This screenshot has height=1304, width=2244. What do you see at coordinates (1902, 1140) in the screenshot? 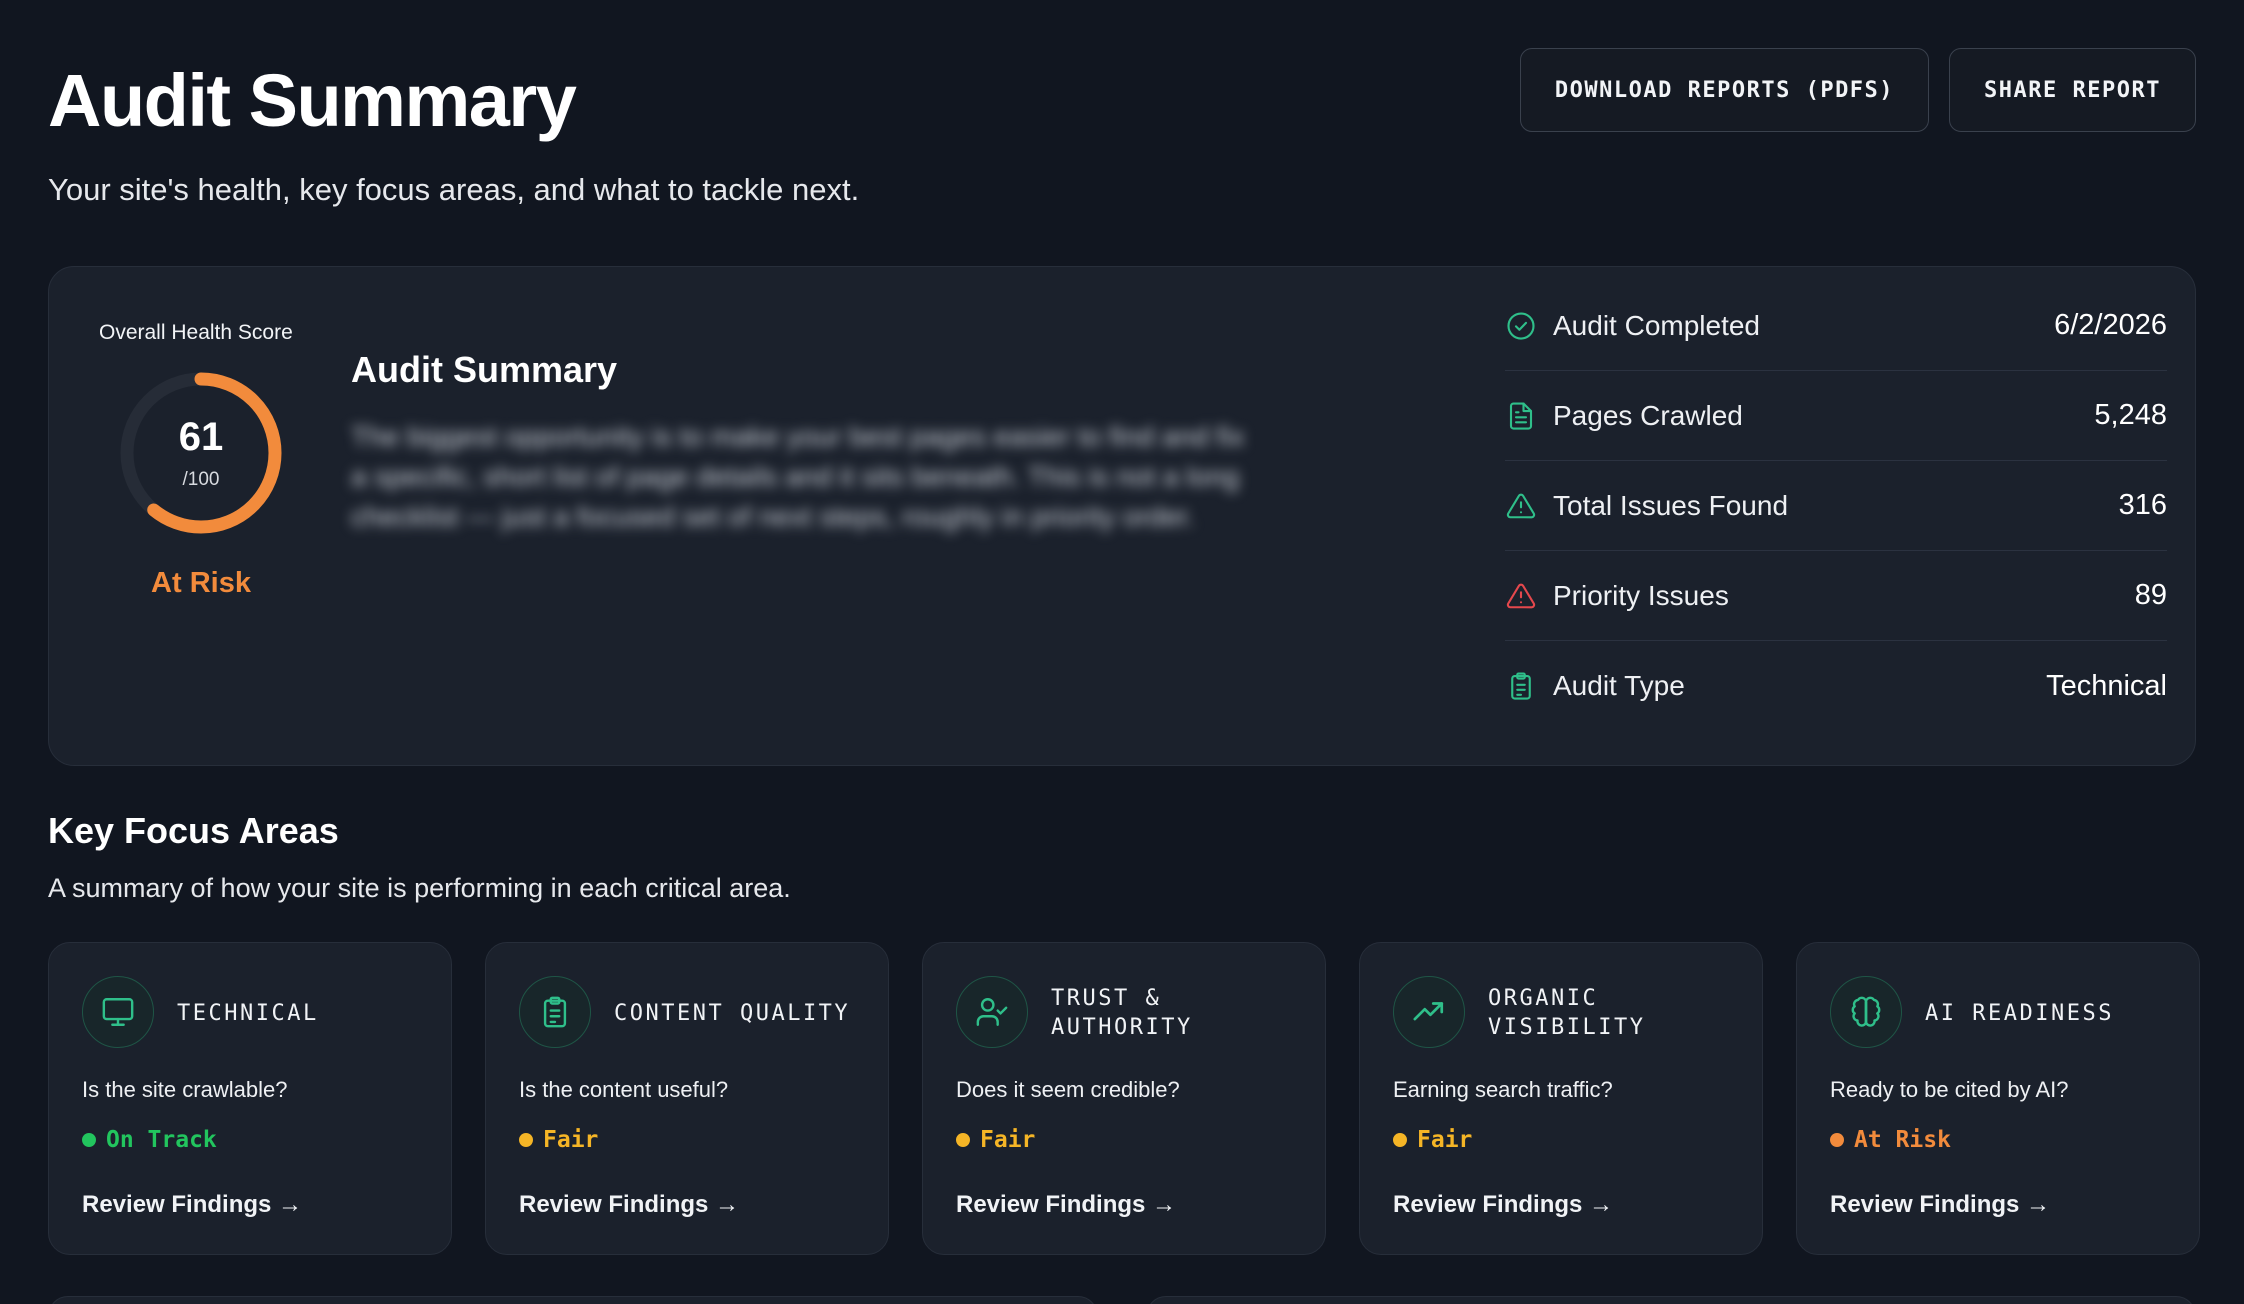
I see `status-text: At Risk` at bounding box center [1902, 1140].